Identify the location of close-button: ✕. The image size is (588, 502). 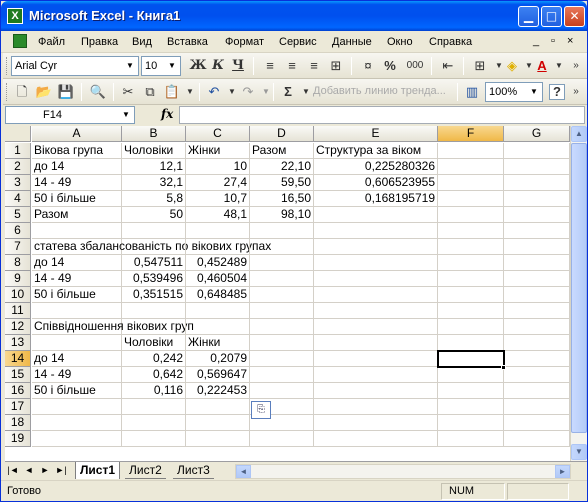
(574, 16).